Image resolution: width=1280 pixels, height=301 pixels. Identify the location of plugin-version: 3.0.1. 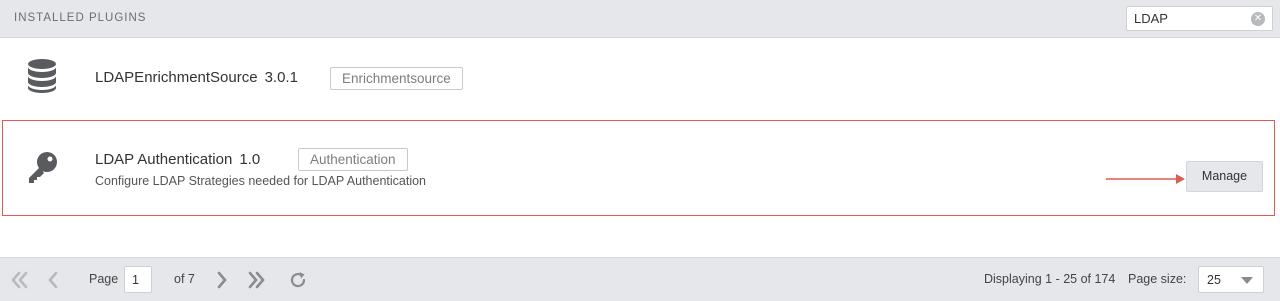
(281, 77).